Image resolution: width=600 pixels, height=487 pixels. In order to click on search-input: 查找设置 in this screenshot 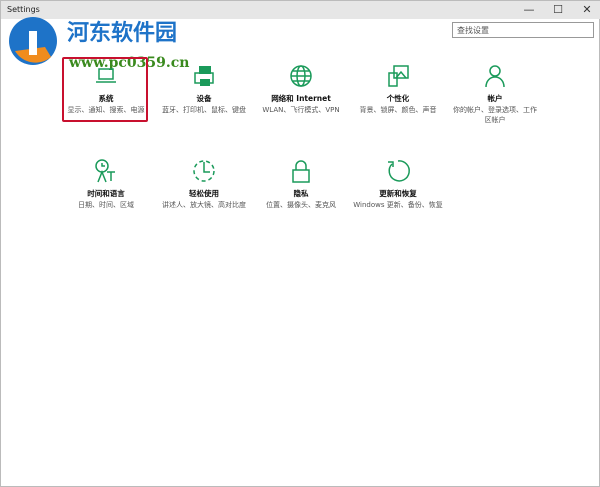, I will do `click(523, 30)`.